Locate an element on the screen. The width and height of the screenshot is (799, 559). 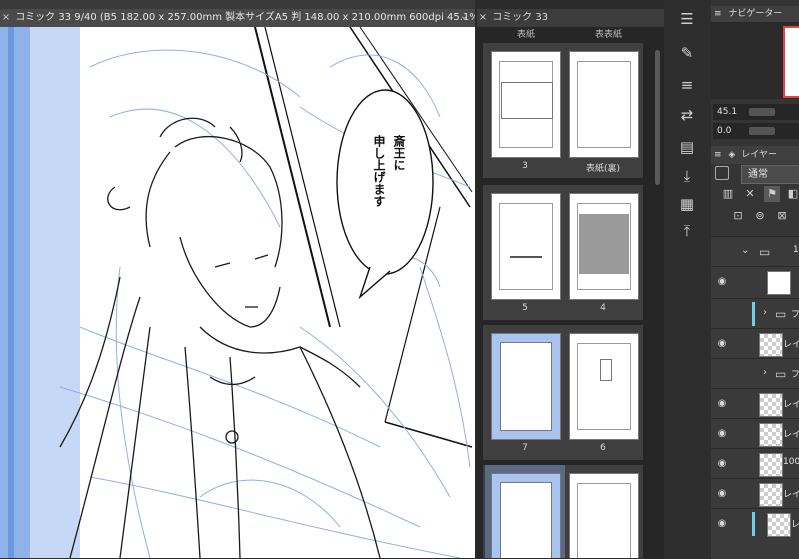
page-number: 6 is located at coordinates (603, 448).